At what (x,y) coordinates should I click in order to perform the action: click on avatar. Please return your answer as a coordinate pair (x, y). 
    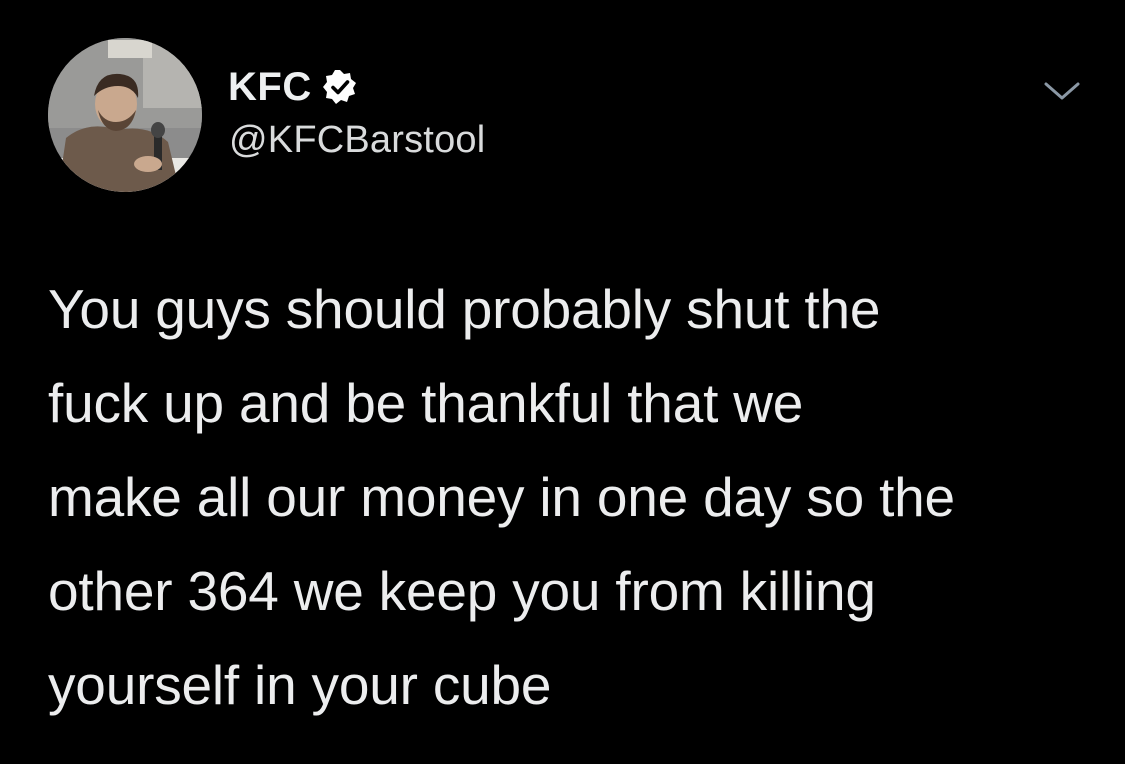
    Looking at the image, I should click on (125, 115).